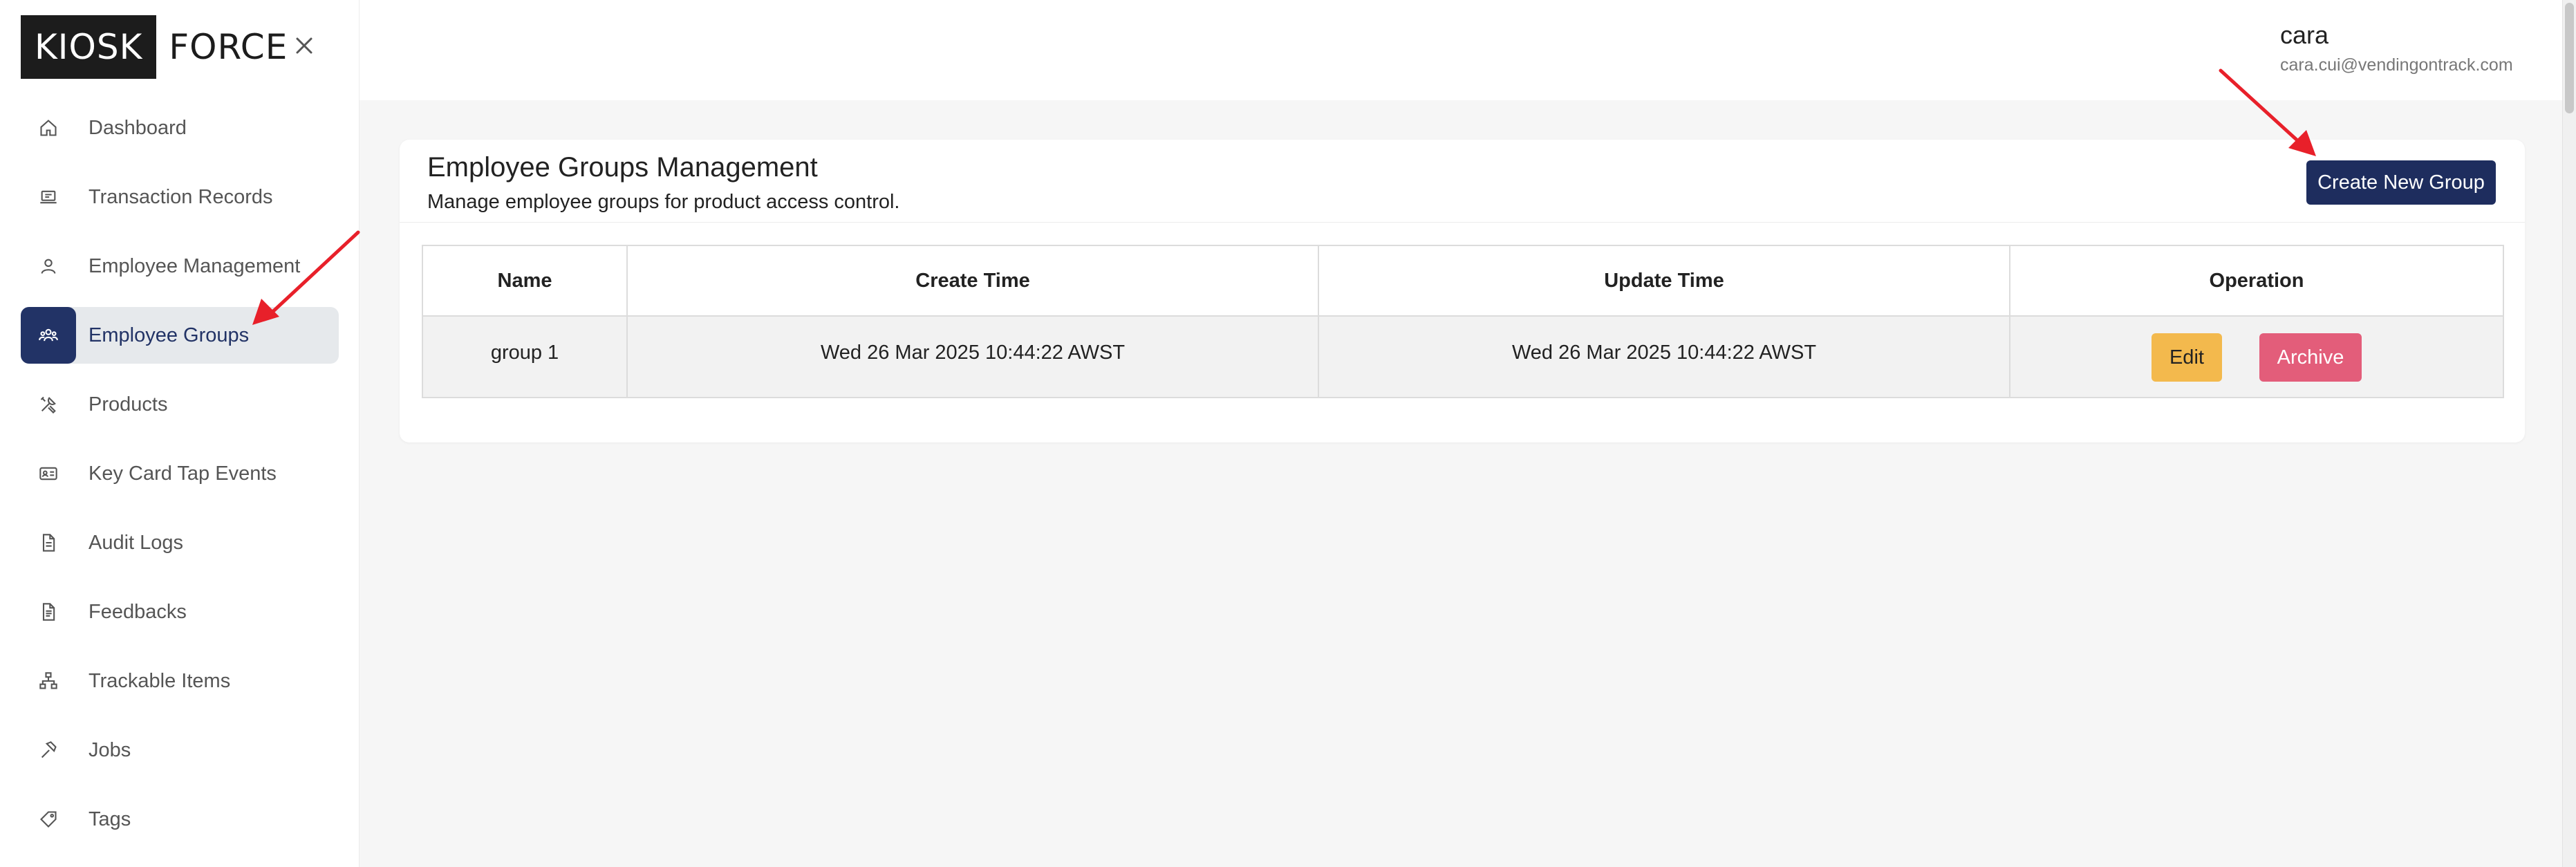 The width and height of the screenshot is (2576, 867). Describe the element at coordinates (48, 612) in the screenshot. I see `feedback-icon` at that location.